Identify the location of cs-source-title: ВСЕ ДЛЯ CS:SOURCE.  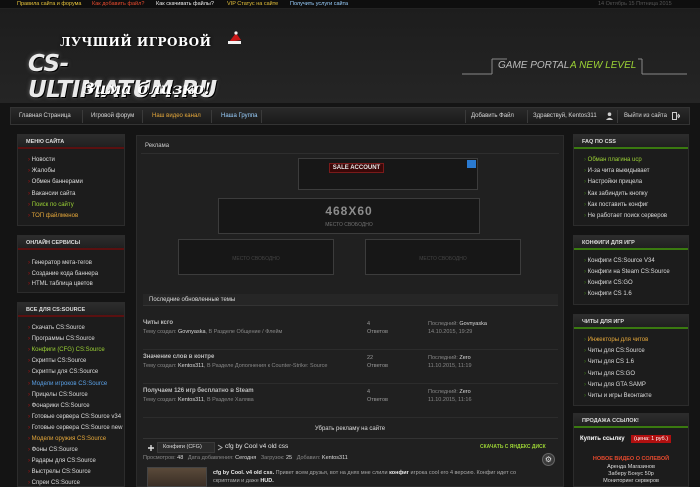
(56, 310).